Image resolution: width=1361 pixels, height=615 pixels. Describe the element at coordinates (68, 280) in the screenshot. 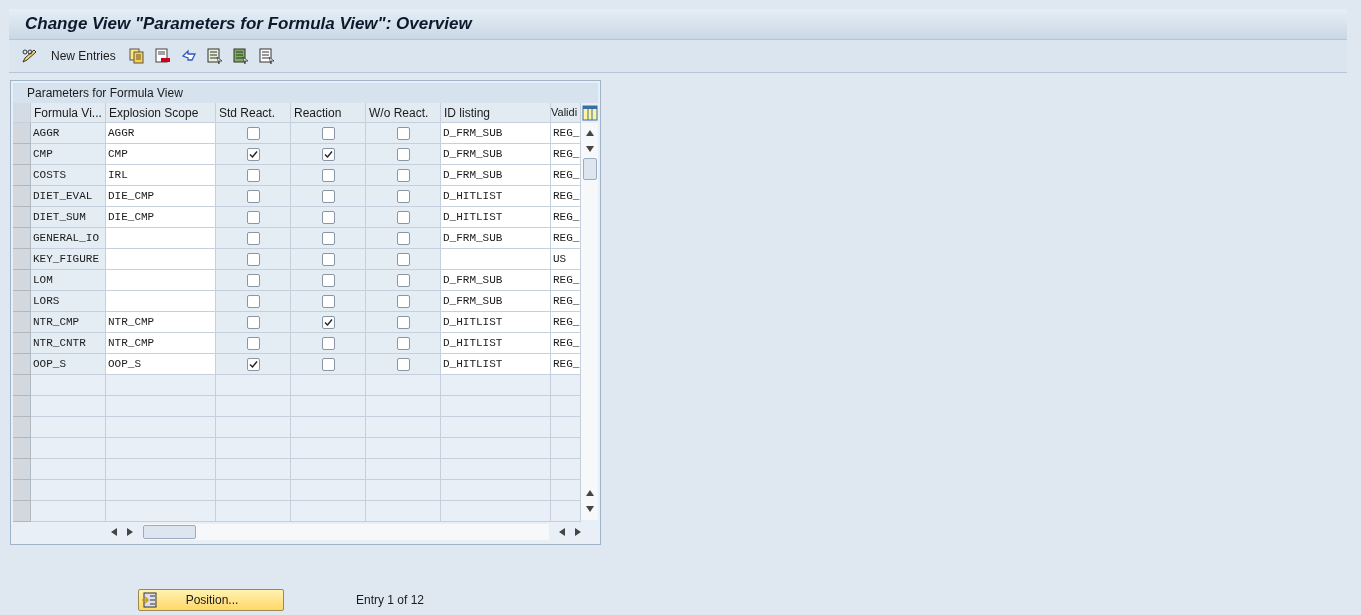

I see `table-cell: LOM` at that location.